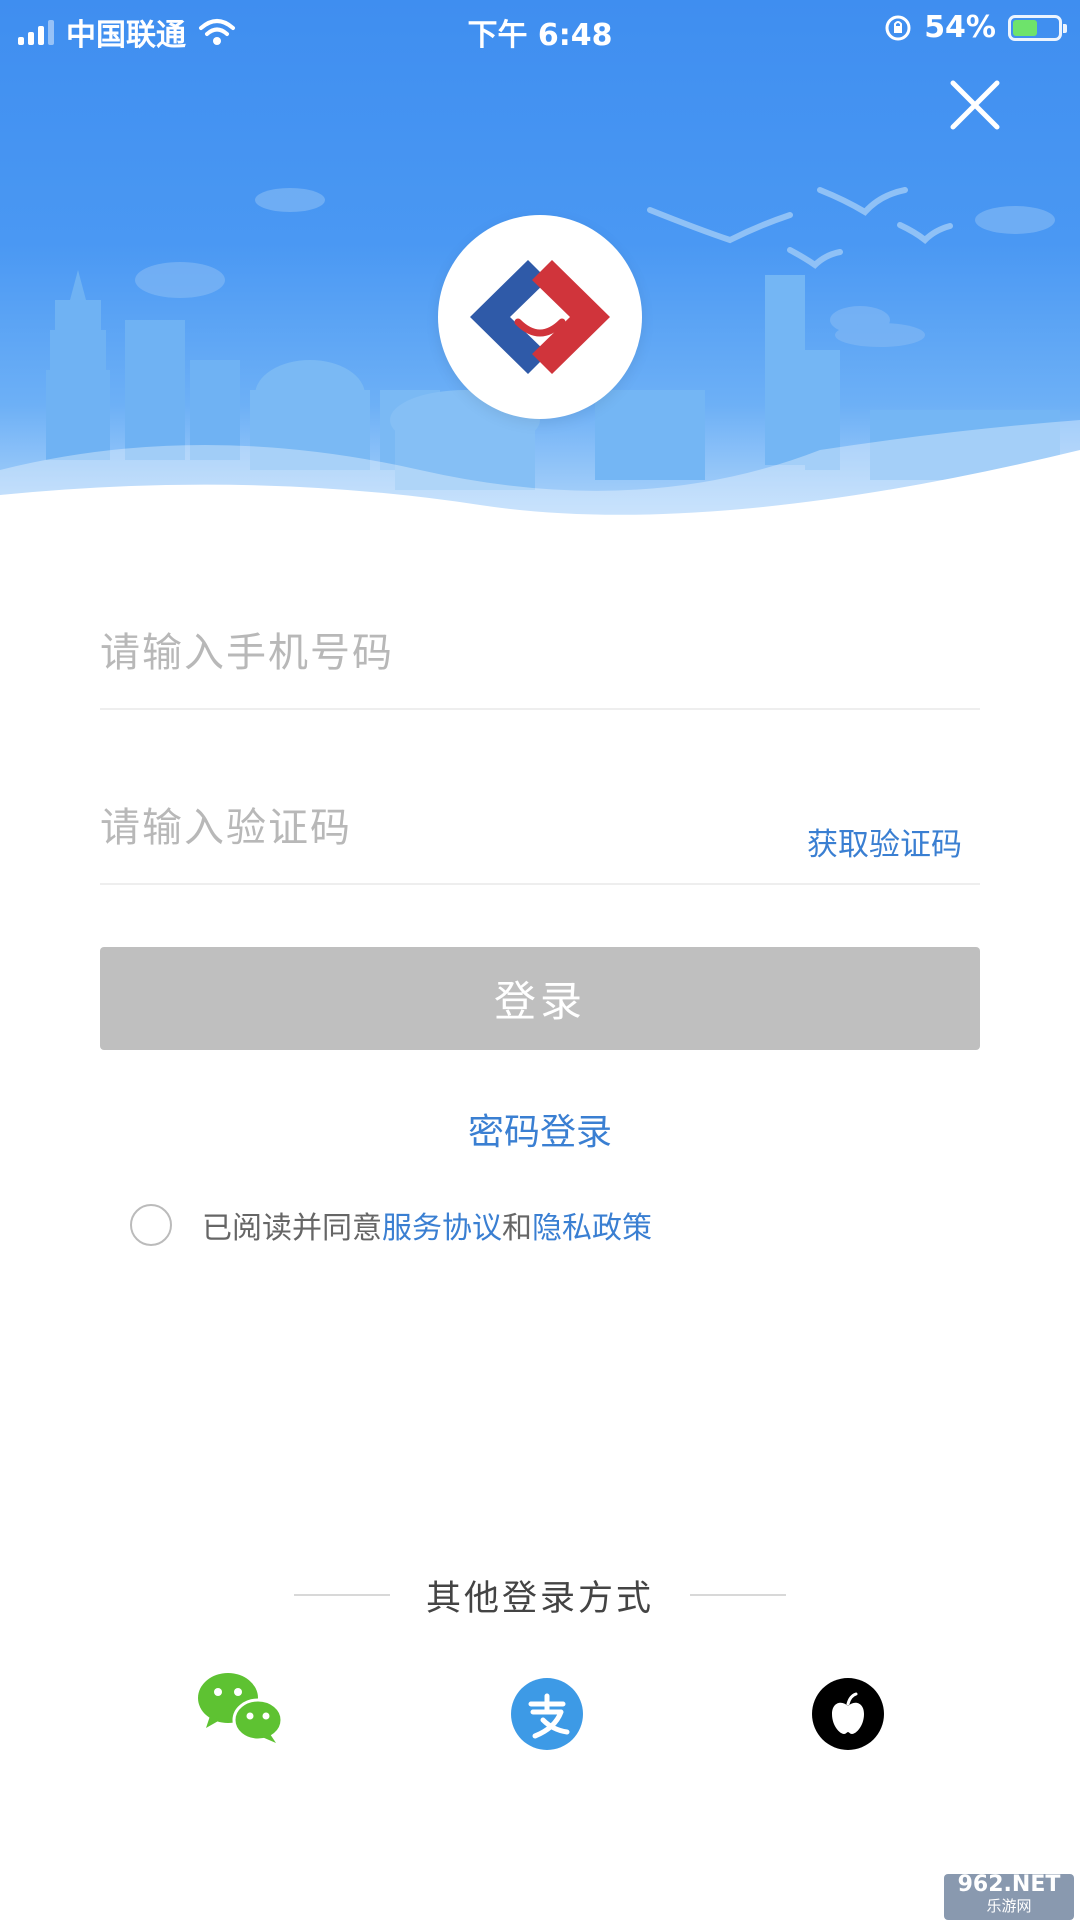  I want to click on agreement-prefix: 已阅读并同意, so click(292, 1228).